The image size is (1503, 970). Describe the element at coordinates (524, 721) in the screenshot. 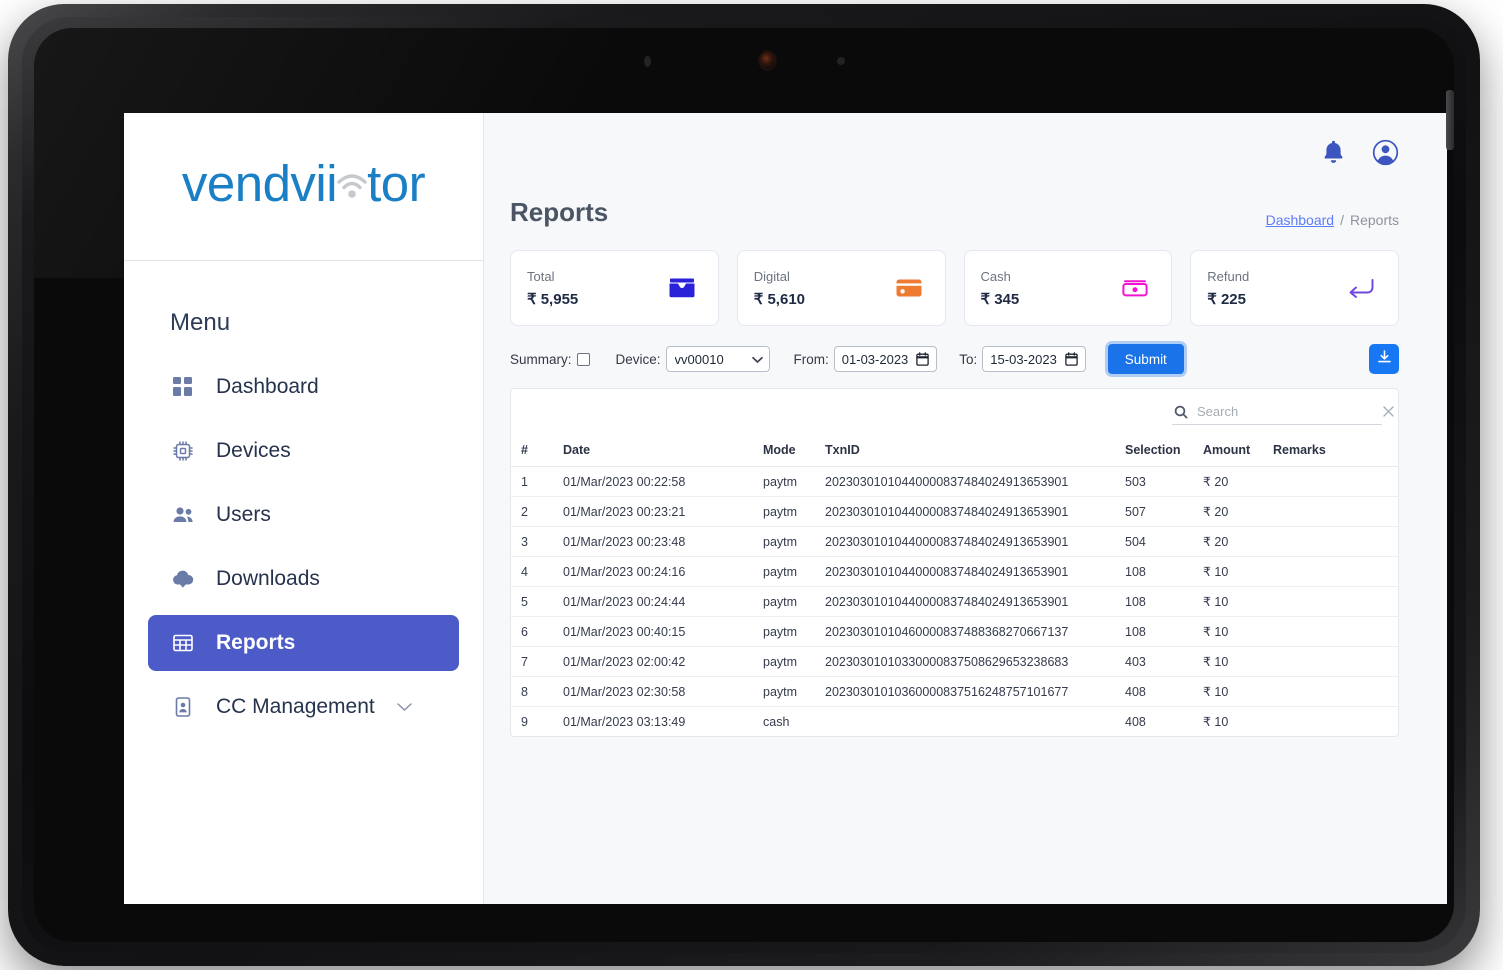

I see `cell-index: 9` at that location.